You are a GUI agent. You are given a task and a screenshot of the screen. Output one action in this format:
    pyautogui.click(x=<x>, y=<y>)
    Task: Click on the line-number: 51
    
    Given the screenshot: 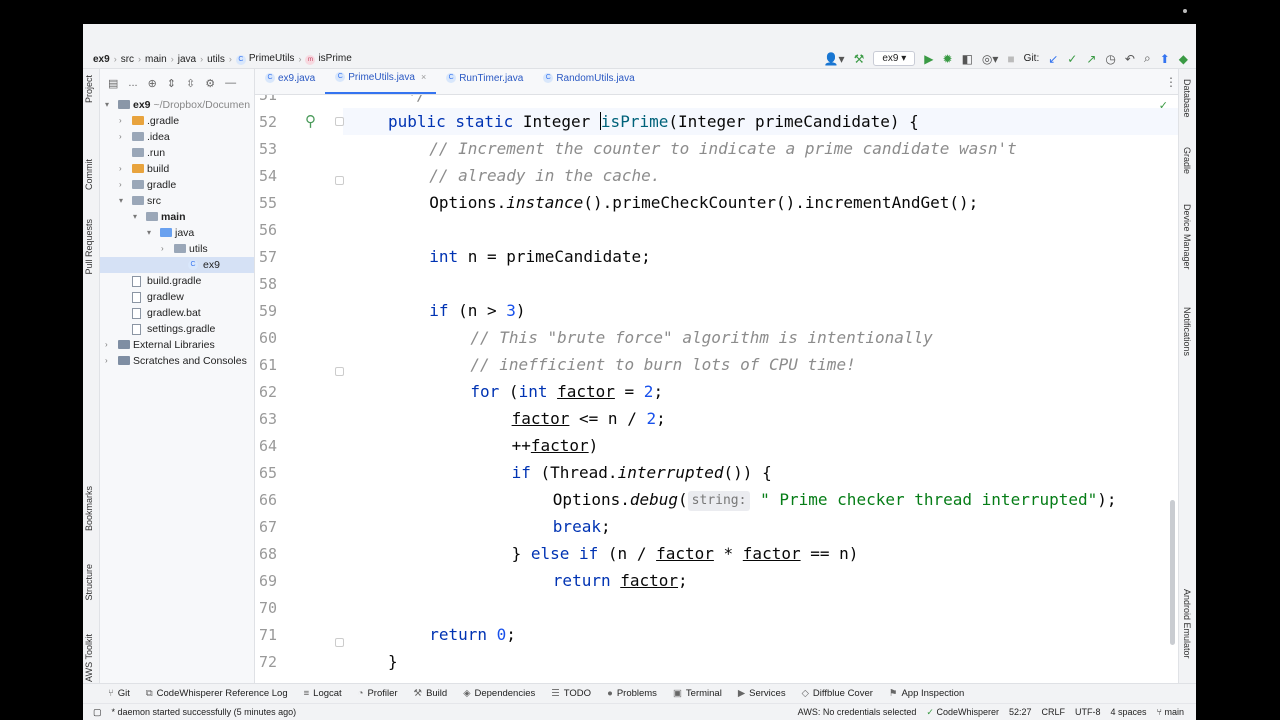 What is the action you would take?
    pyautogui.click(x=266, y=99)
    